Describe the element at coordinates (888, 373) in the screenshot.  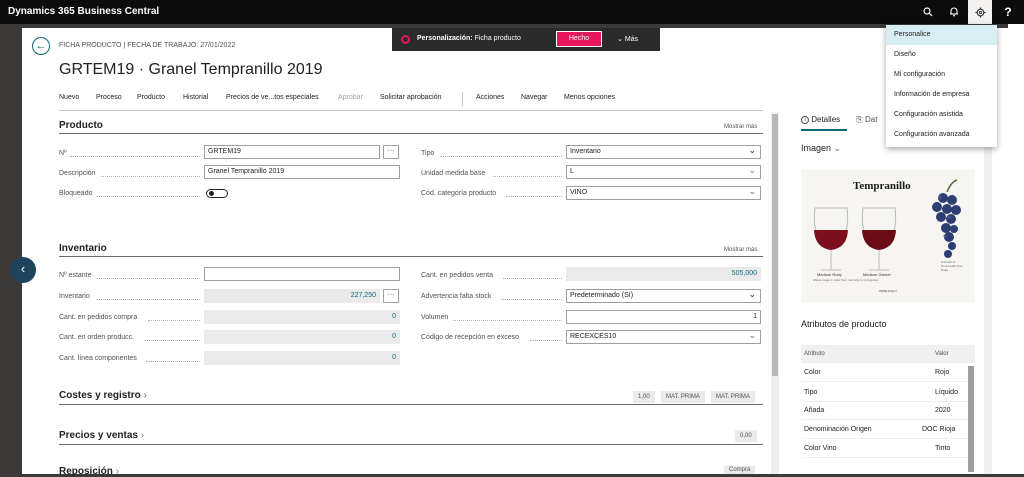
I see `attribute-row: Color Rojo` at that location.